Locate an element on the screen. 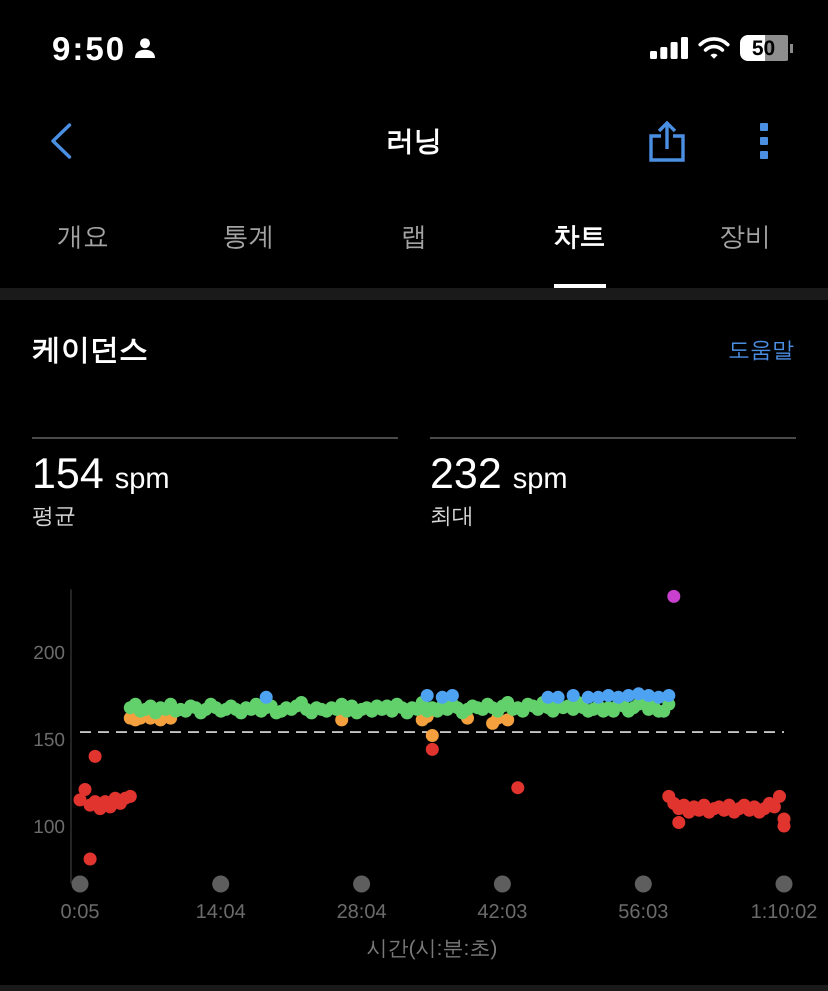 The width and height of the screenshot is (828, 991). status-time: 9:50 is located at coordinates (89, 48).